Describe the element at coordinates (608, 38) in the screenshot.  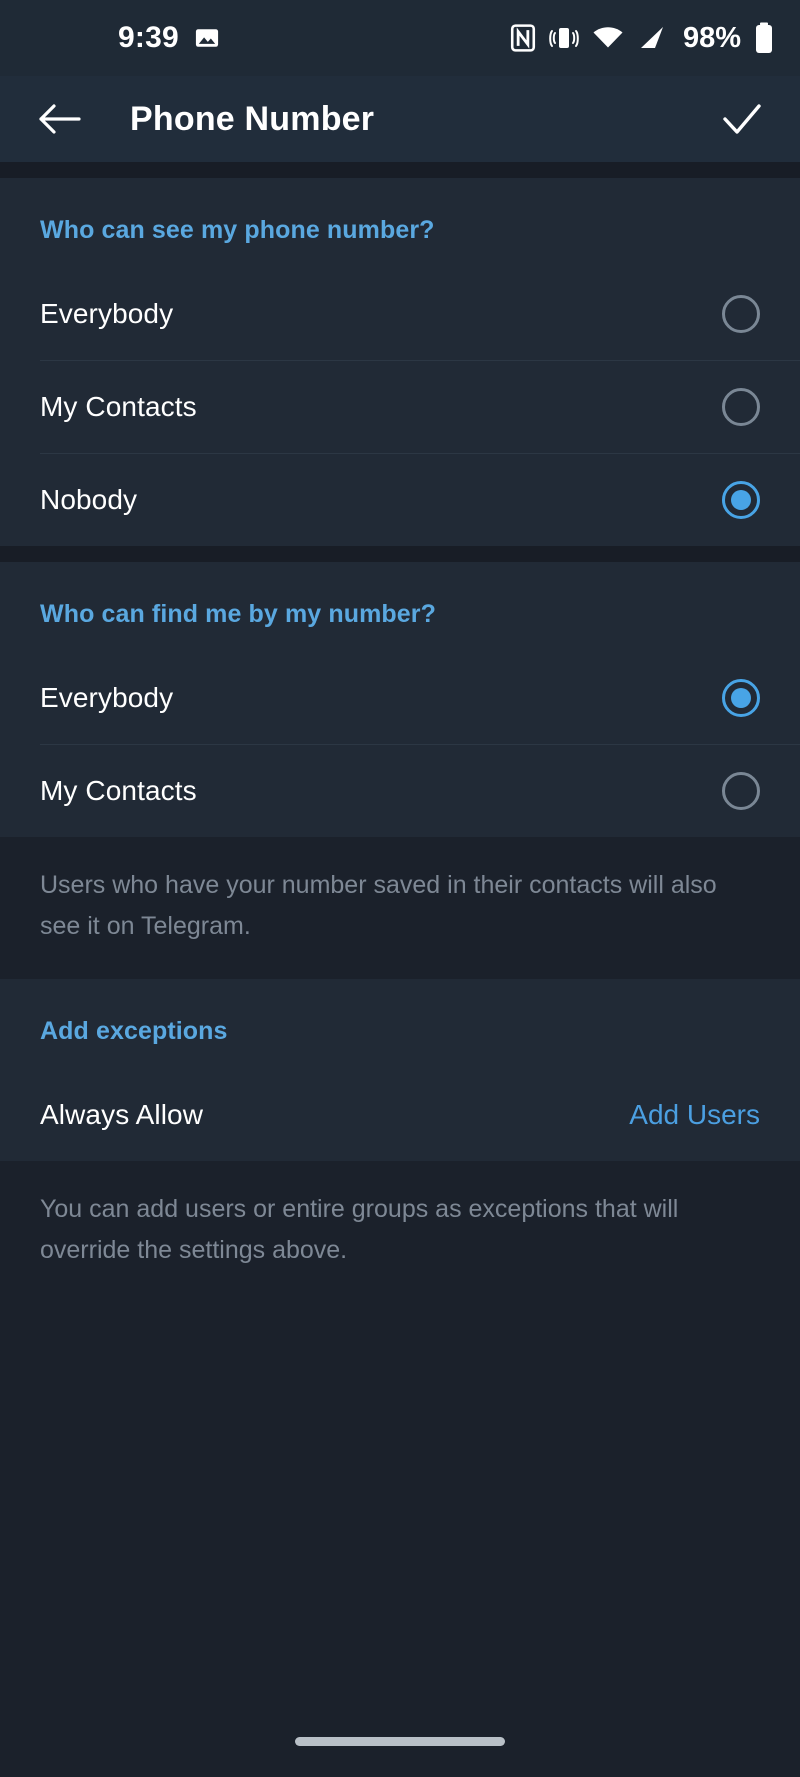
I see `wifi-icon` at that location.